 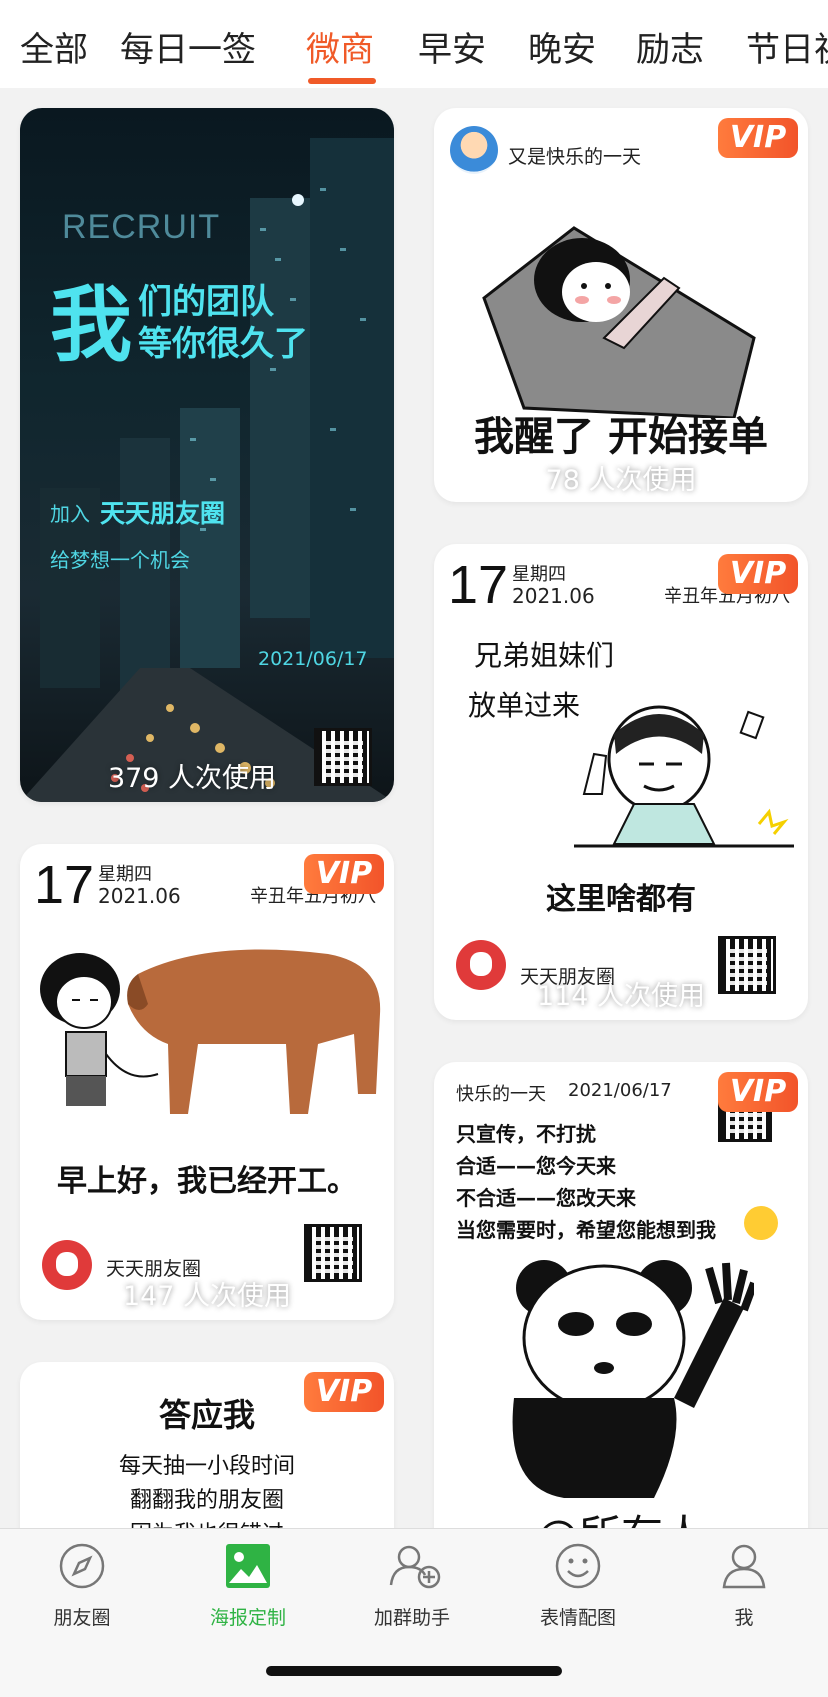 I want to click on panda-line1: 只宣传，不打扰, so click(x=526, y=1134).